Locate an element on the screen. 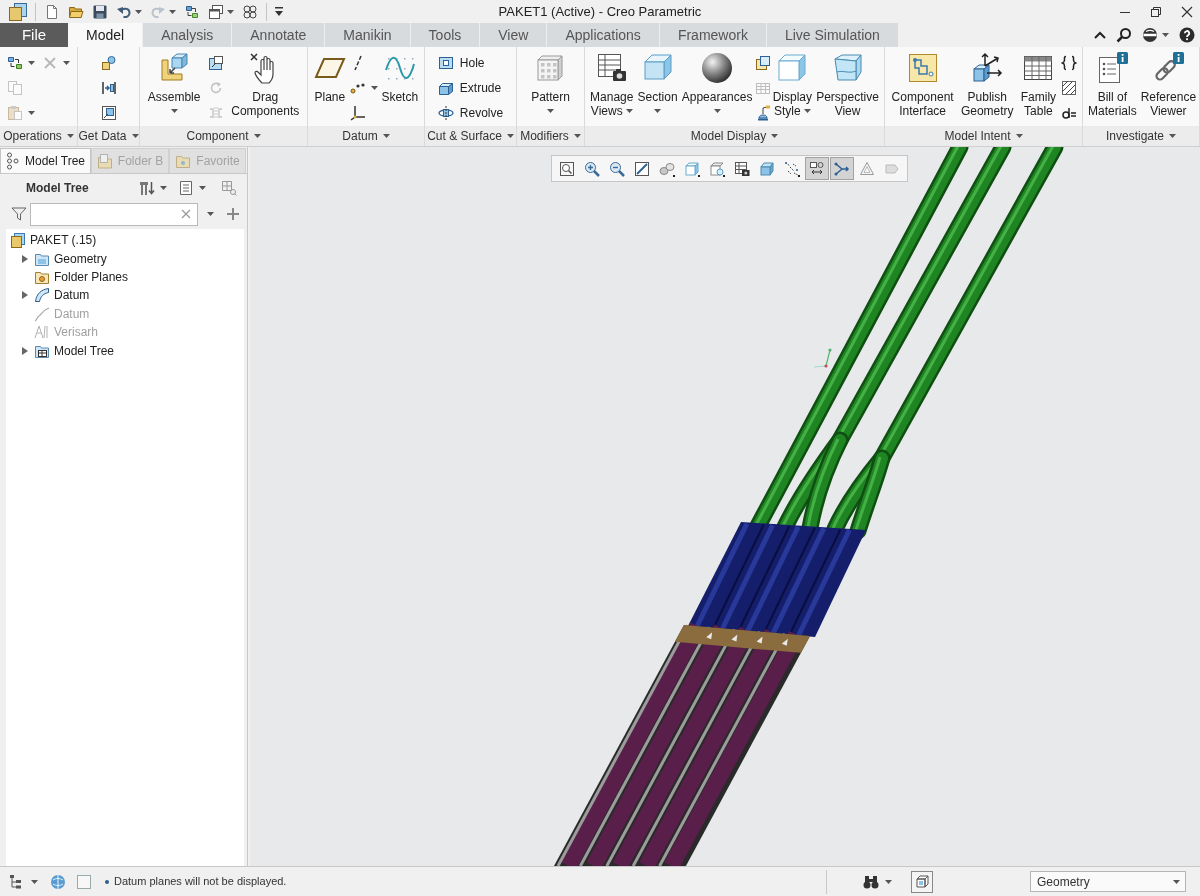 This screenshot has width=1200, height=896. braces-icon is located at coordinates (1069, 62).